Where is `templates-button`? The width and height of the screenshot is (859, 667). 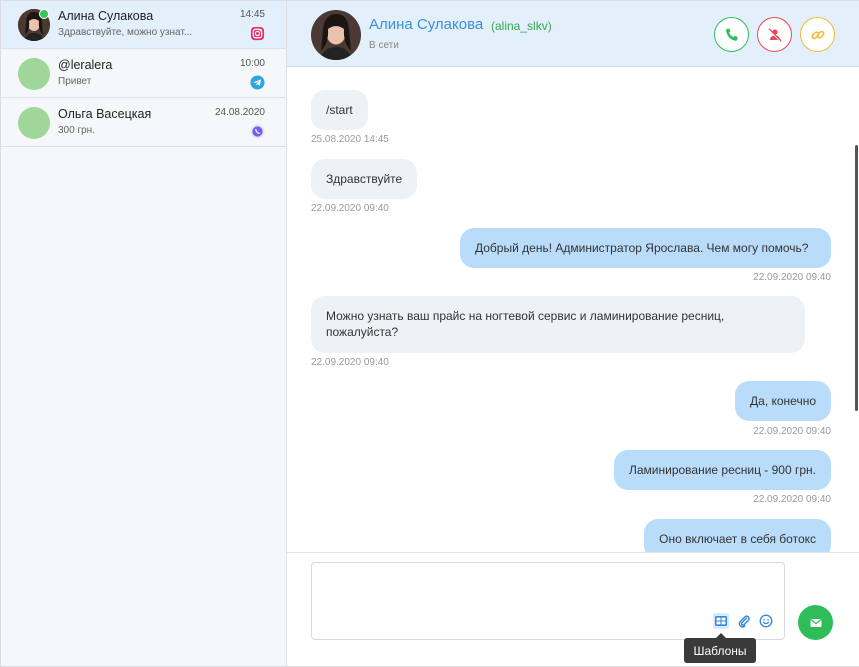 templates-button is located at coordinates (721, 621).